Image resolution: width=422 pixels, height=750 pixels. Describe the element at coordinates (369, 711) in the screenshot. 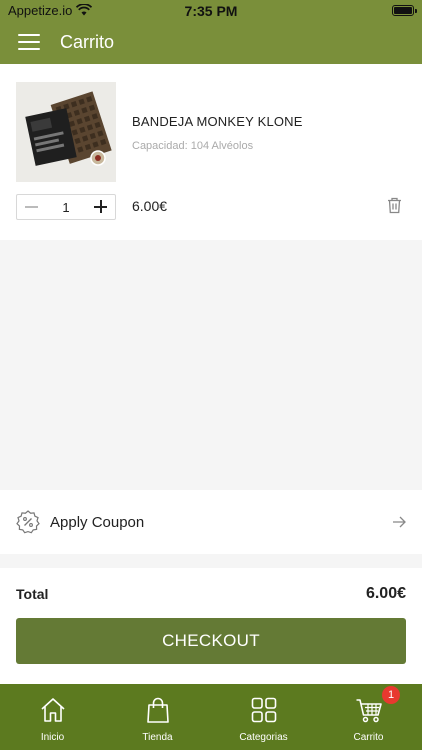

I see `cart-icon` at that location.